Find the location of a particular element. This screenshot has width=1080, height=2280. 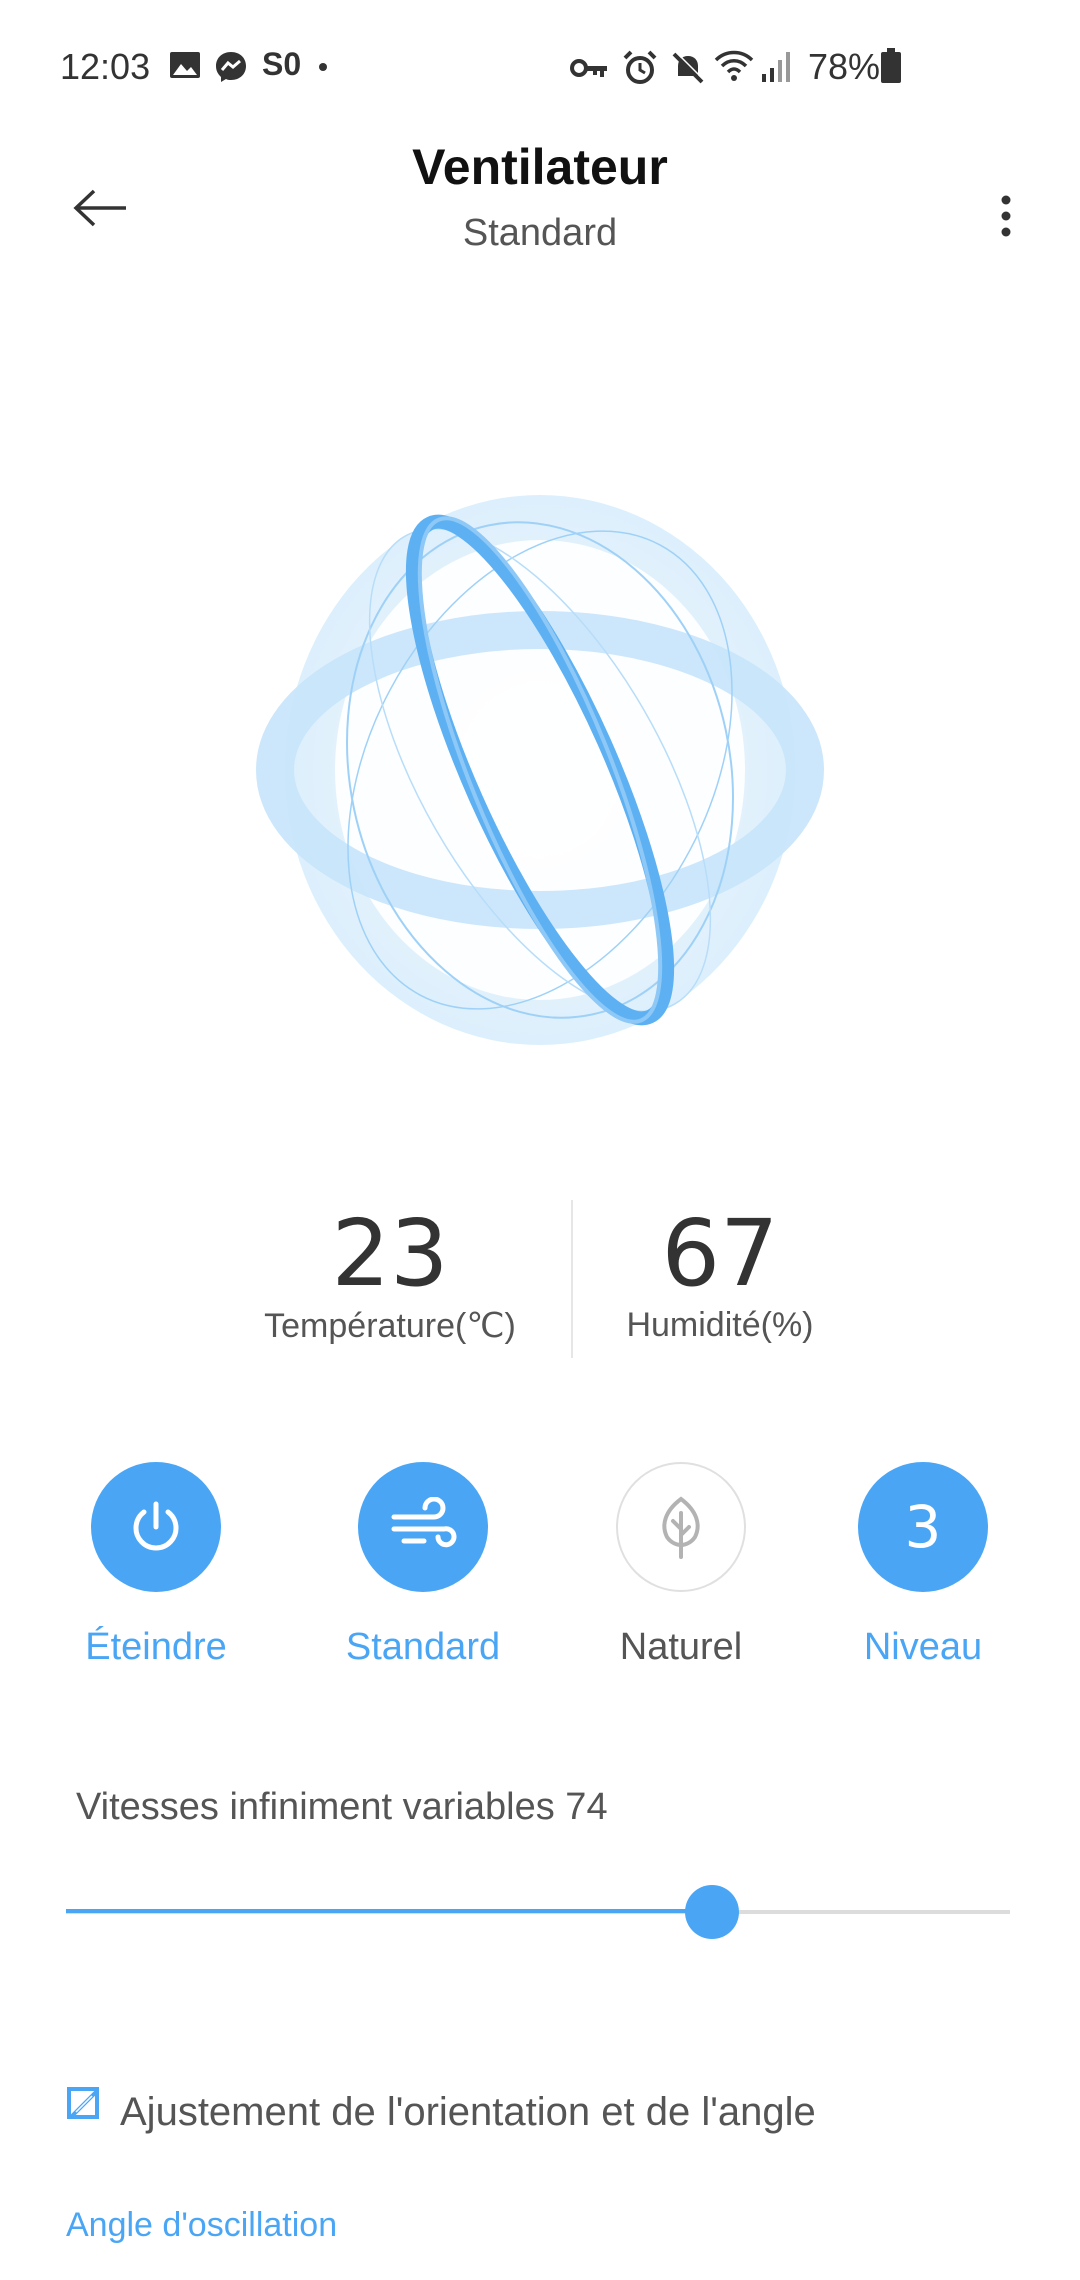

wind-icon is located at coordinates (424, 1522).